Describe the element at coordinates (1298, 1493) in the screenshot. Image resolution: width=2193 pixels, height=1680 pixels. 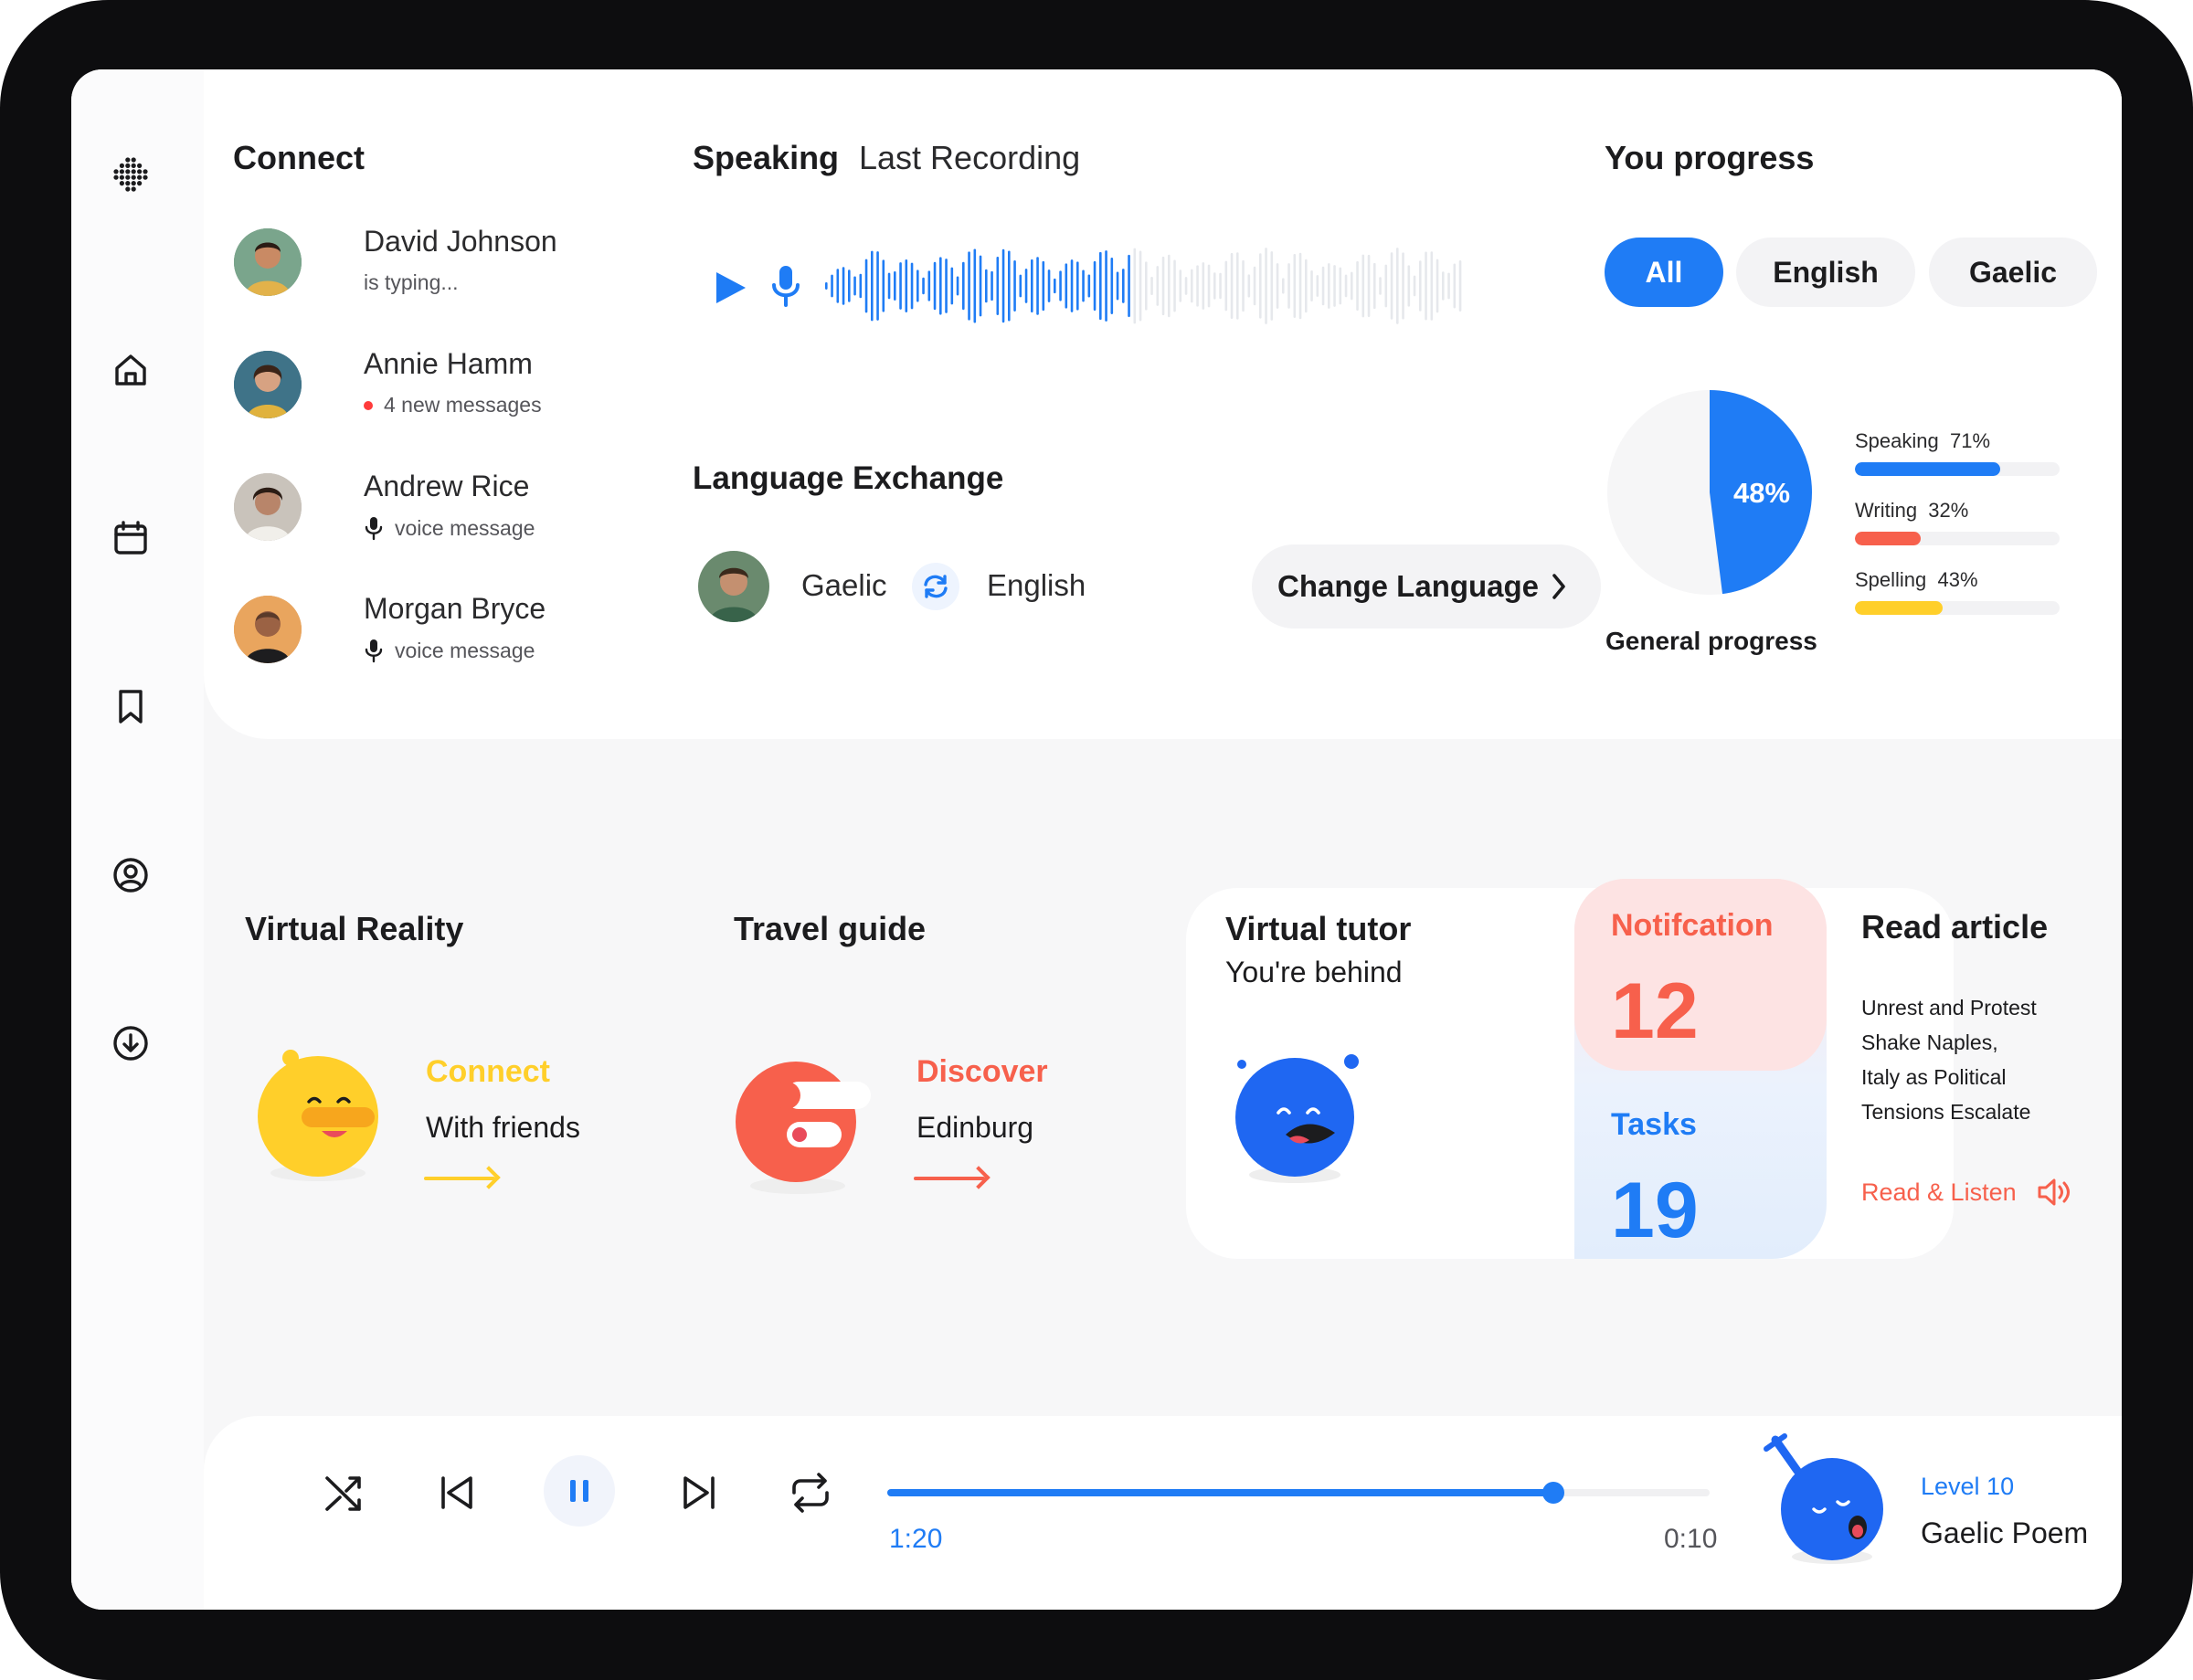
I see `playback-progress-track` at that location.